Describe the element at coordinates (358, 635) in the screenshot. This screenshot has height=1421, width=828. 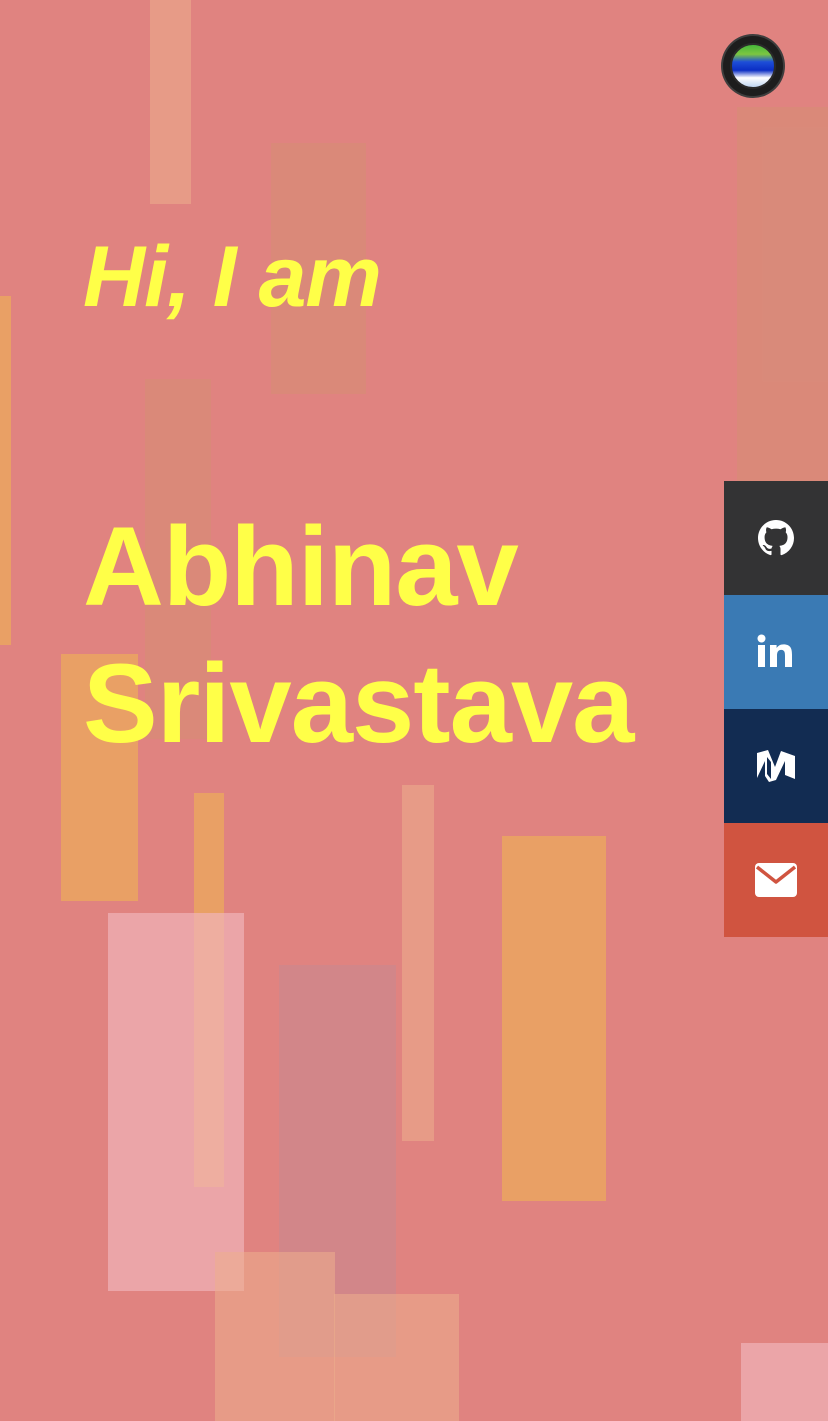
I see `hero-name: Abhinav Srivastava` at that location.